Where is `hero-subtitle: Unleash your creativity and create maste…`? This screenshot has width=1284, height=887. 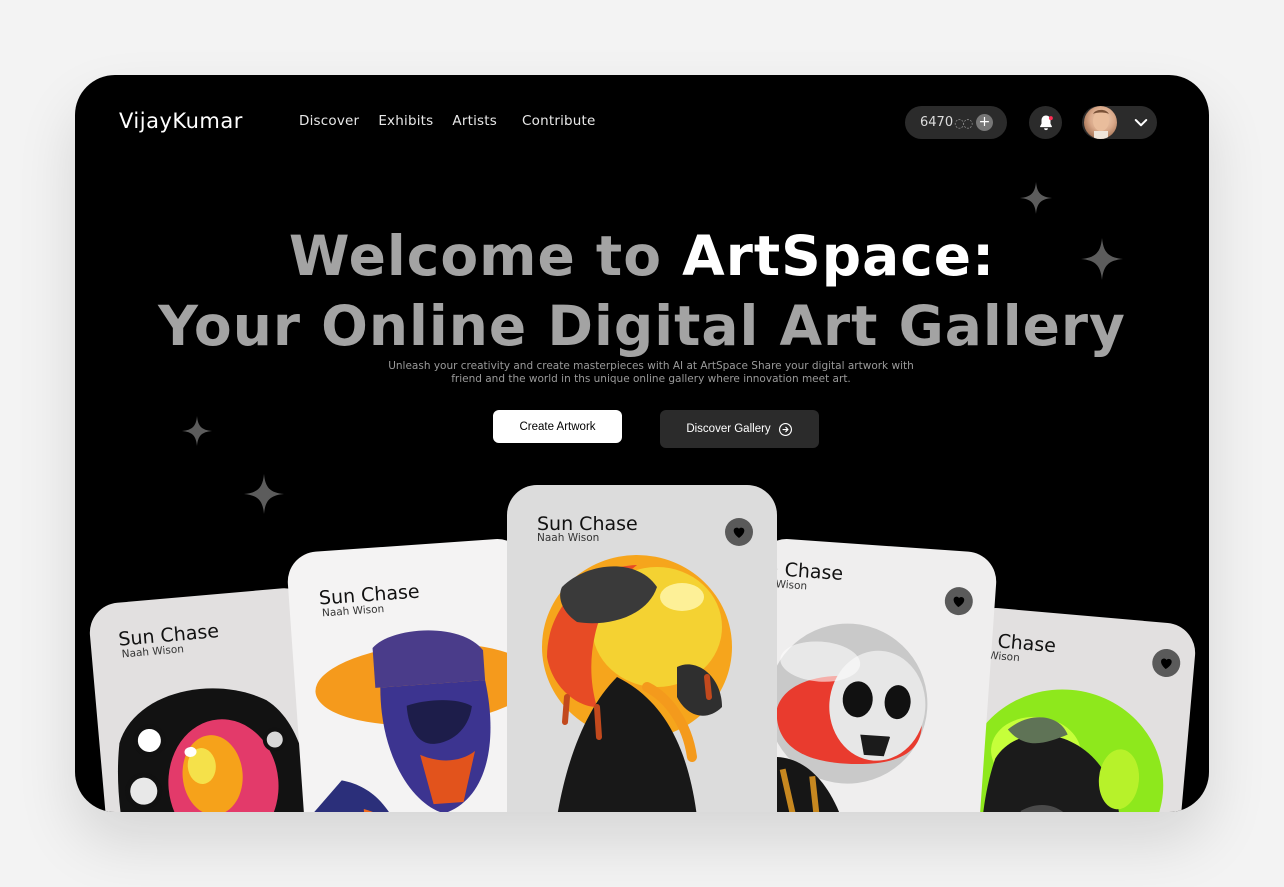 hero-subtitle: Unleash your creativity and create maste… is located at coordinates (651, 373).